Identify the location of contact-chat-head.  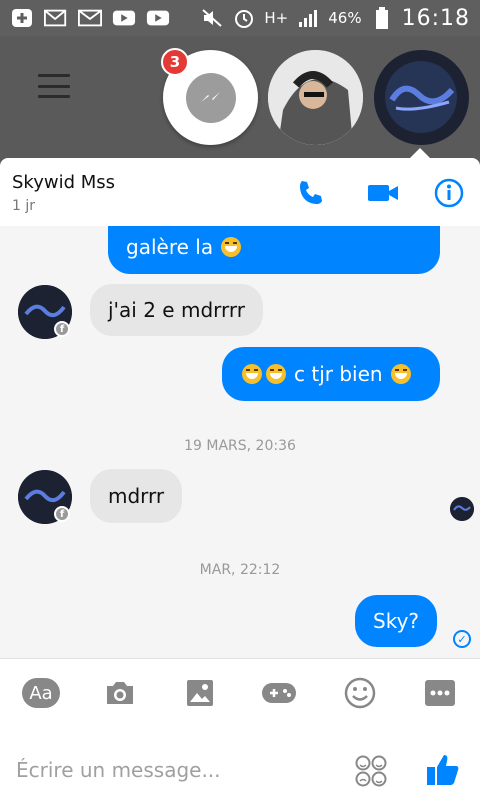
(315, 97).